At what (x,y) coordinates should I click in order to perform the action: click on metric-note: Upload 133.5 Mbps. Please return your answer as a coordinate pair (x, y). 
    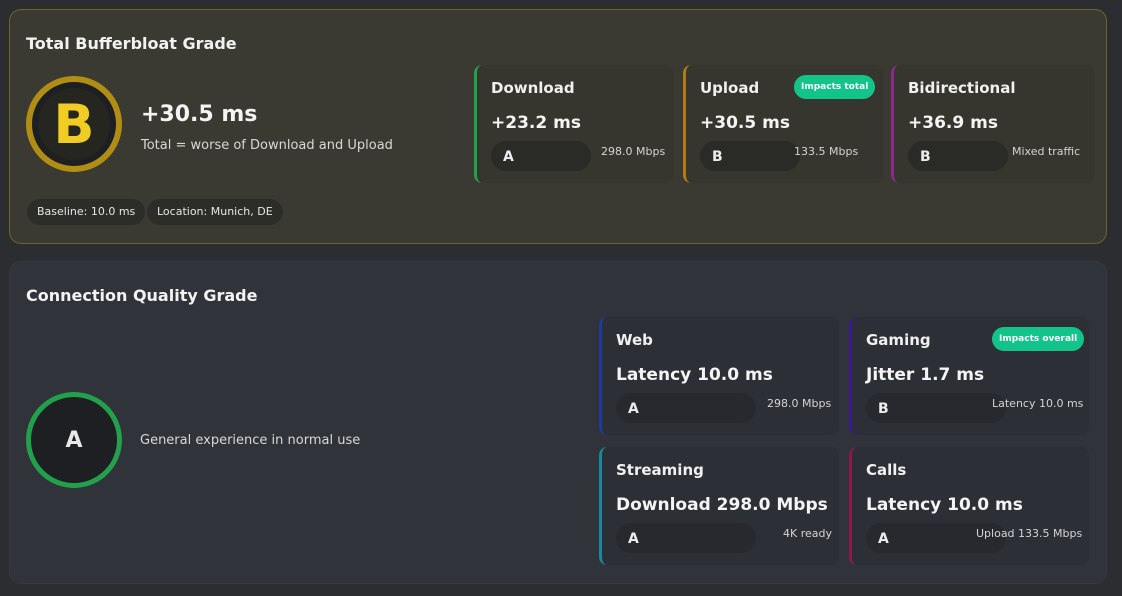
    Looking at the image, I should click on (1029, 533).